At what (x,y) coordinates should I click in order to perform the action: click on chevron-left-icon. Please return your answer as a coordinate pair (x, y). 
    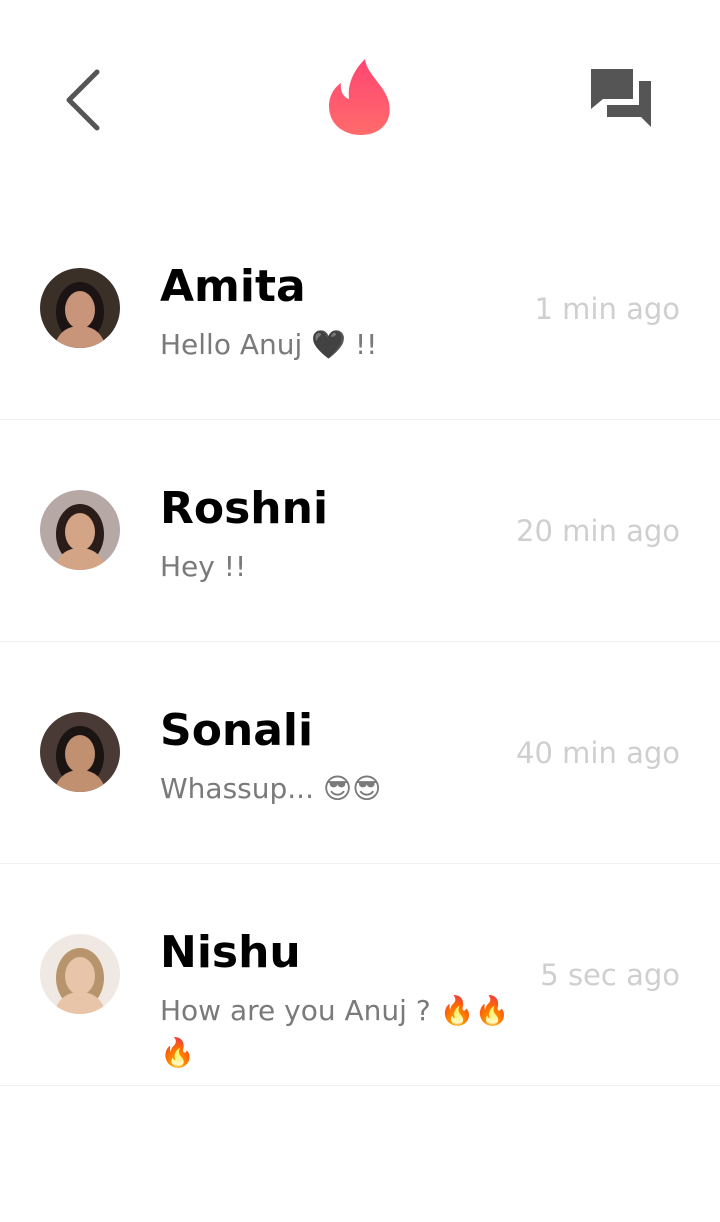
    Looking at the image, I should click on (83, 100).